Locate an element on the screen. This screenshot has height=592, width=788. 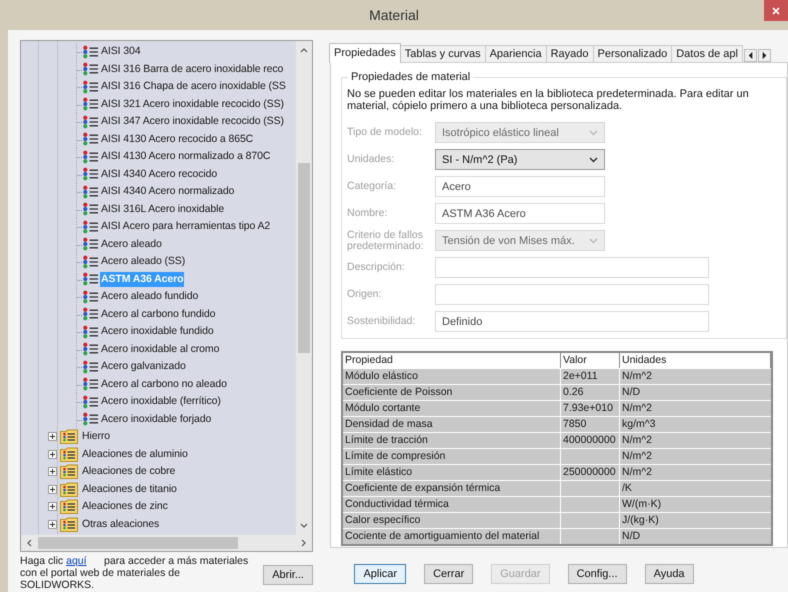
field-label: Nombre: is located at coordinates (367, 213).